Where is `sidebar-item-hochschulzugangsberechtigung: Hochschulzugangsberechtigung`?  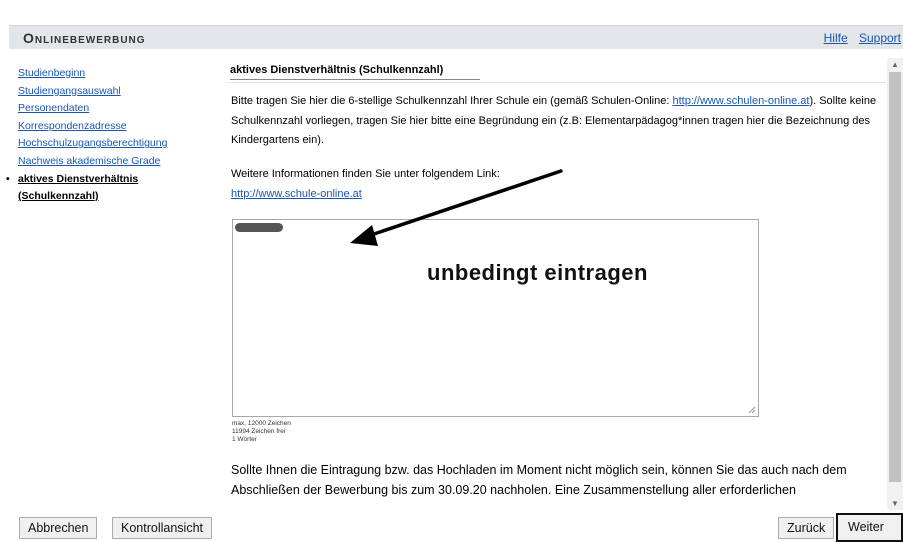 sidebar-item-hochschulzugangsberechtigung: Hochschulzugangsberechtigung is located at coordinates (115, 144).